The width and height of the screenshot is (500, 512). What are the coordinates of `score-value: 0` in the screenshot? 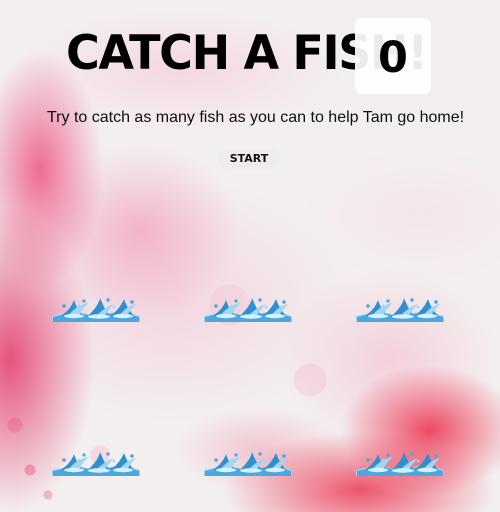 It's located at (393, 57).